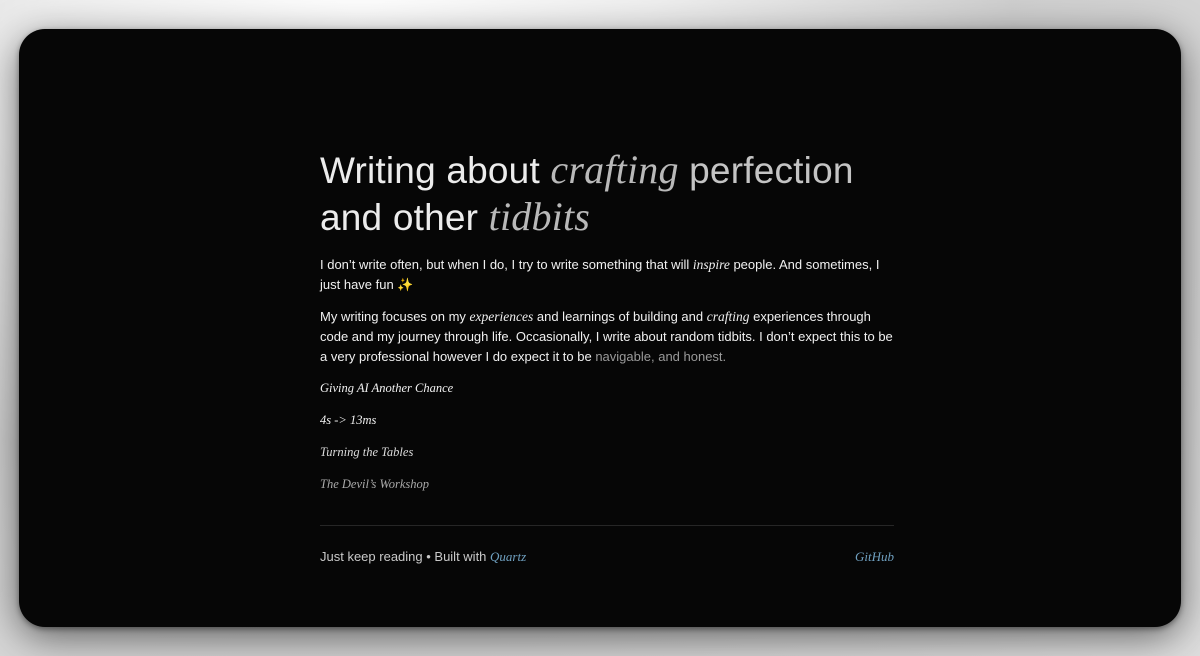  Describe the element at coordinates (661, 356) in the screenshot. I see `focus-text: navigable, and honest.` at that location.